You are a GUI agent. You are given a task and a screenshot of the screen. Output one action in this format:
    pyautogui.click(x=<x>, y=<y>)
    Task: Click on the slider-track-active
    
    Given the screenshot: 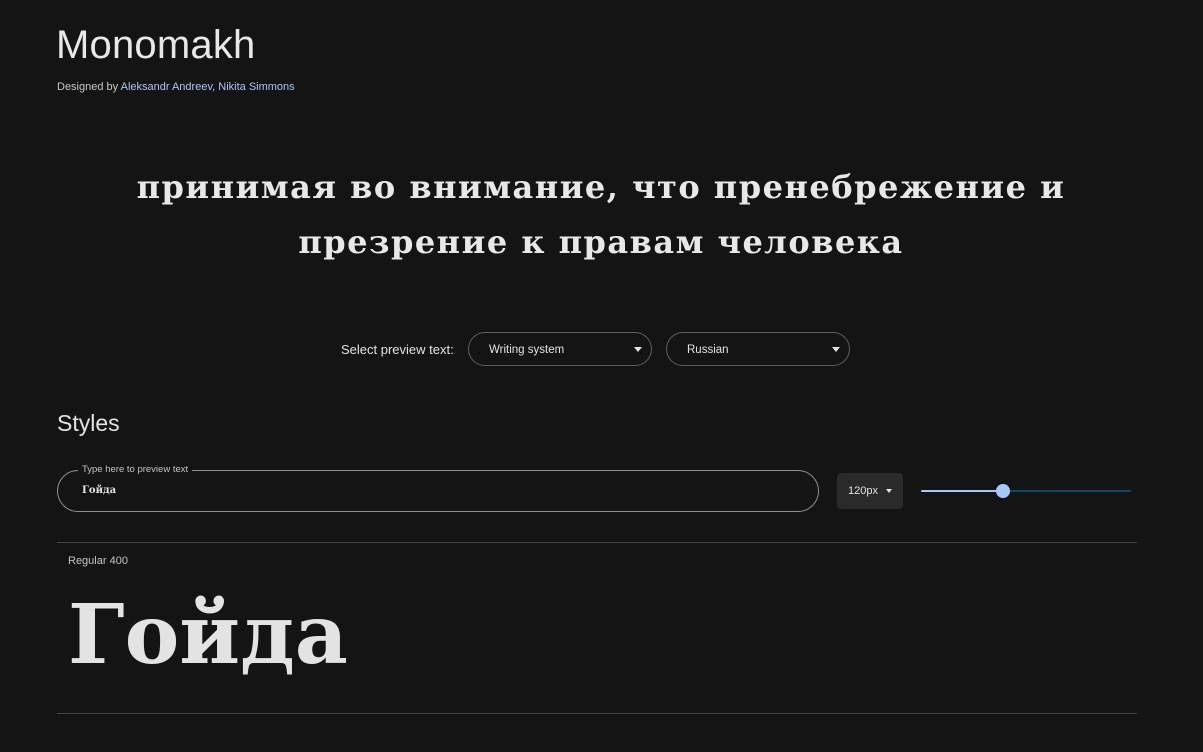 What is the action you would take?
    pyautogui.click(x=962, y=491)
    